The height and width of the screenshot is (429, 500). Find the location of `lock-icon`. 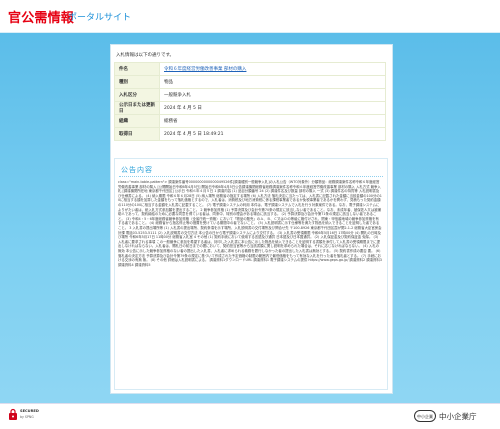

lock-icon is located at coordinates (13, 414).